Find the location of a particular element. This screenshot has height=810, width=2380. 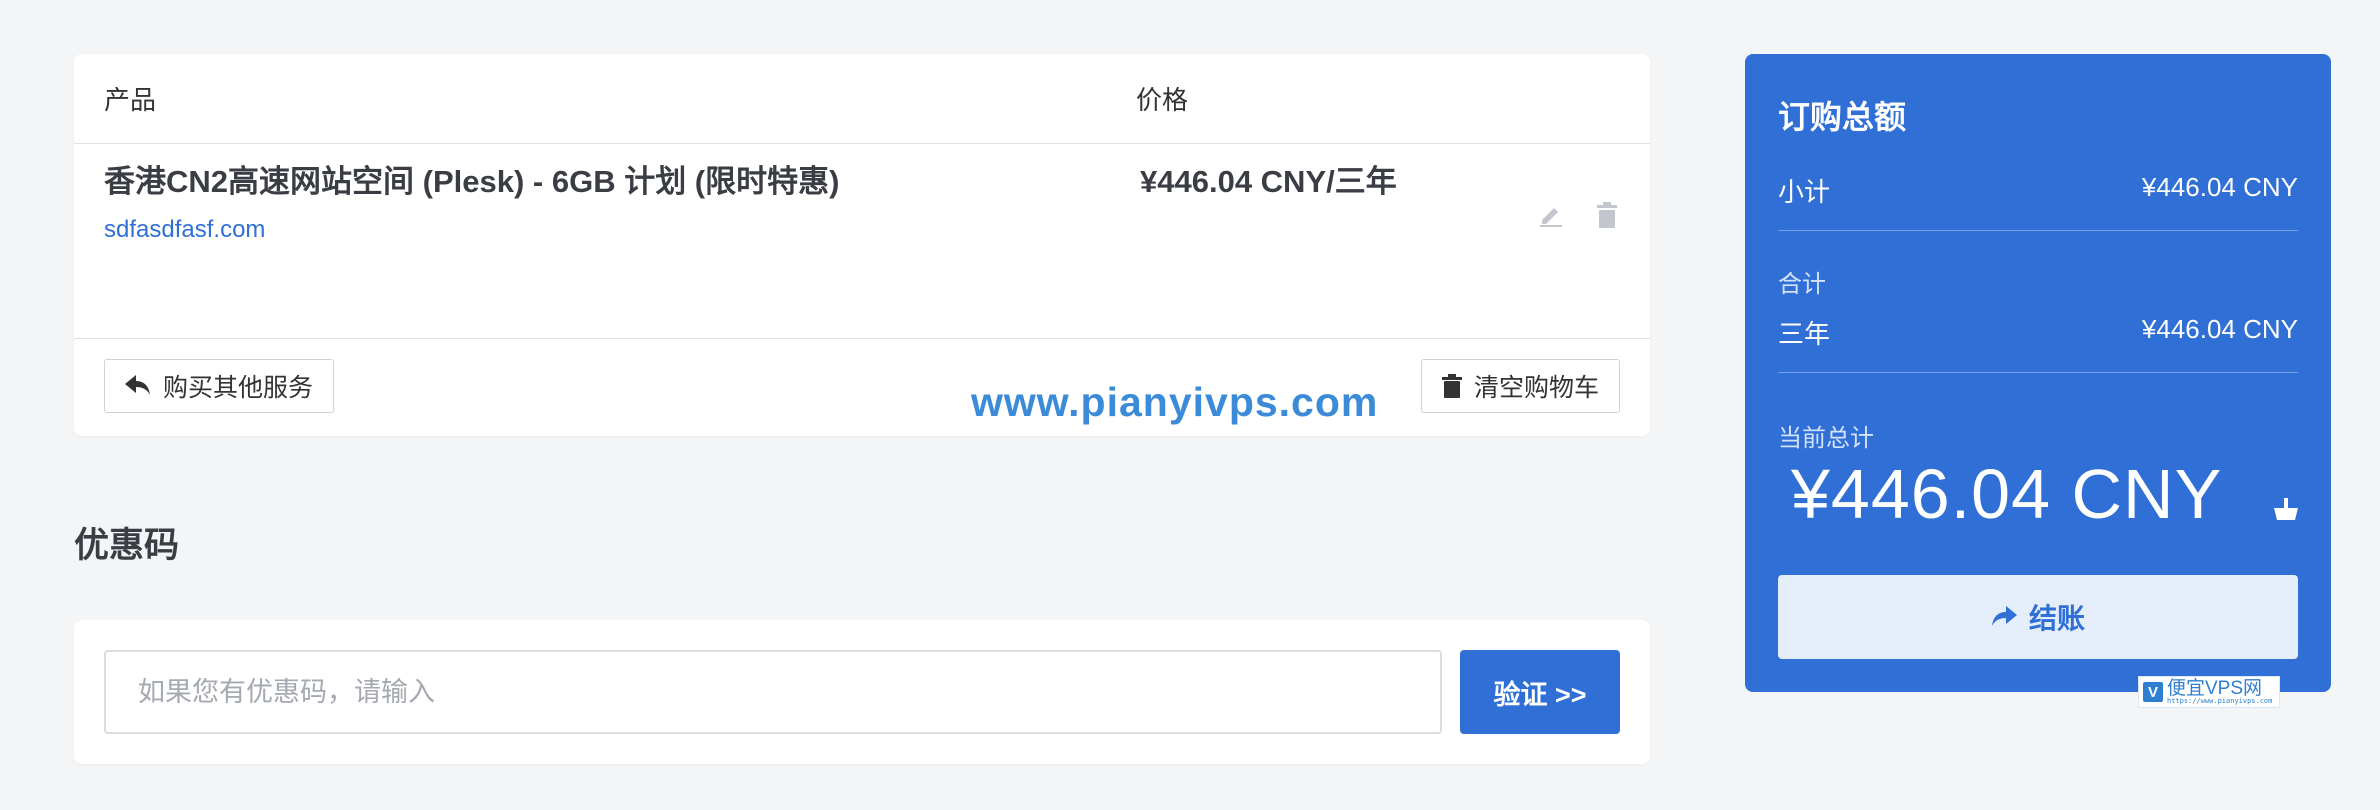

product-name: 香港CN2高速网站空间 (Plesk) - 6GB 计划 (限时特惠) is located at coordinates (472, 181).